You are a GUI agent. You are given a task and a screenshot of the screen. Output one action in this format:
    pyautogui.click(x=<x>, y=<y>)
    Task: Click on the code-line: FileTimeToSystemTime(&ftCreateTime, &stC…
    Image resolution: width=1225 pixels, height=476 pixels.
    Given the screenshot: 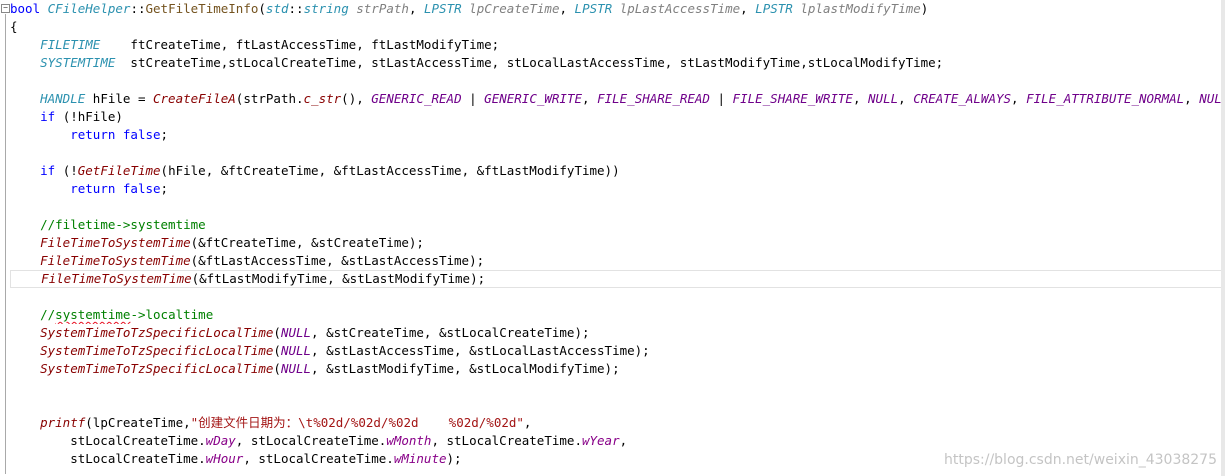 What is the action you would take?
    pyautogui.click(x=617, y=243)
    